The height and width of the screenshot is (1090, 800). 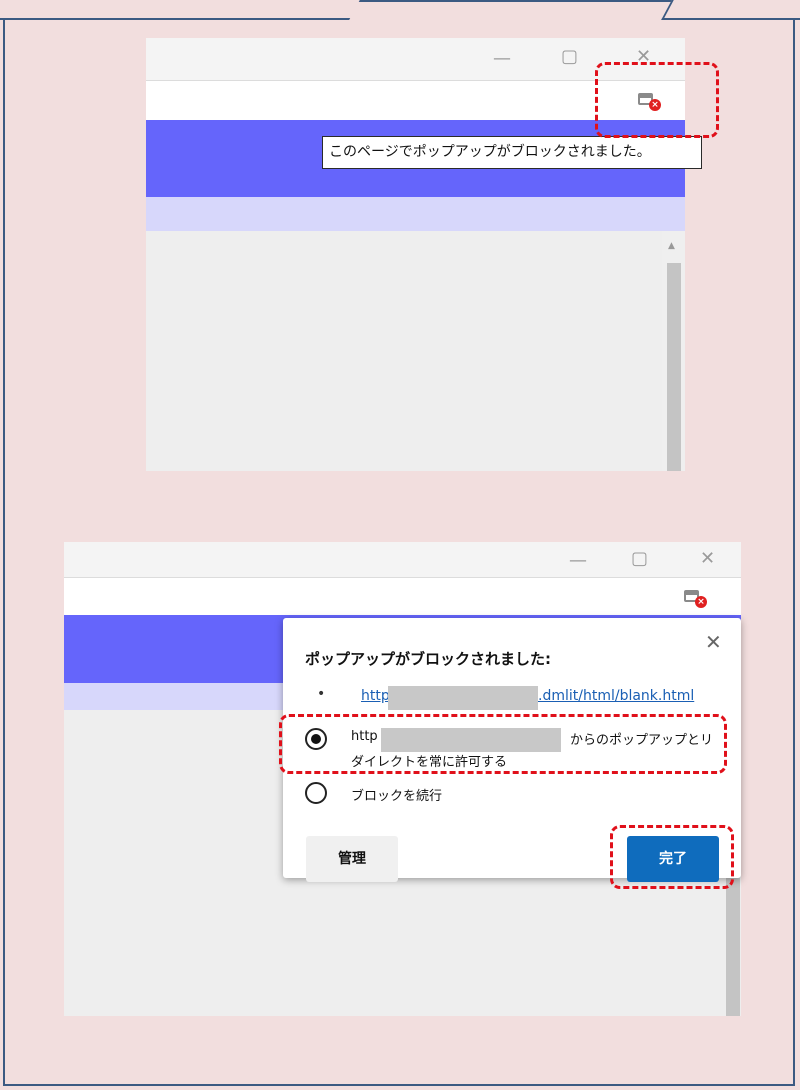 What do you see at coordinates (402, 559) in the screenshot?
I see `title-bar: — ▢ ✕` at bounding box center [402, 559].